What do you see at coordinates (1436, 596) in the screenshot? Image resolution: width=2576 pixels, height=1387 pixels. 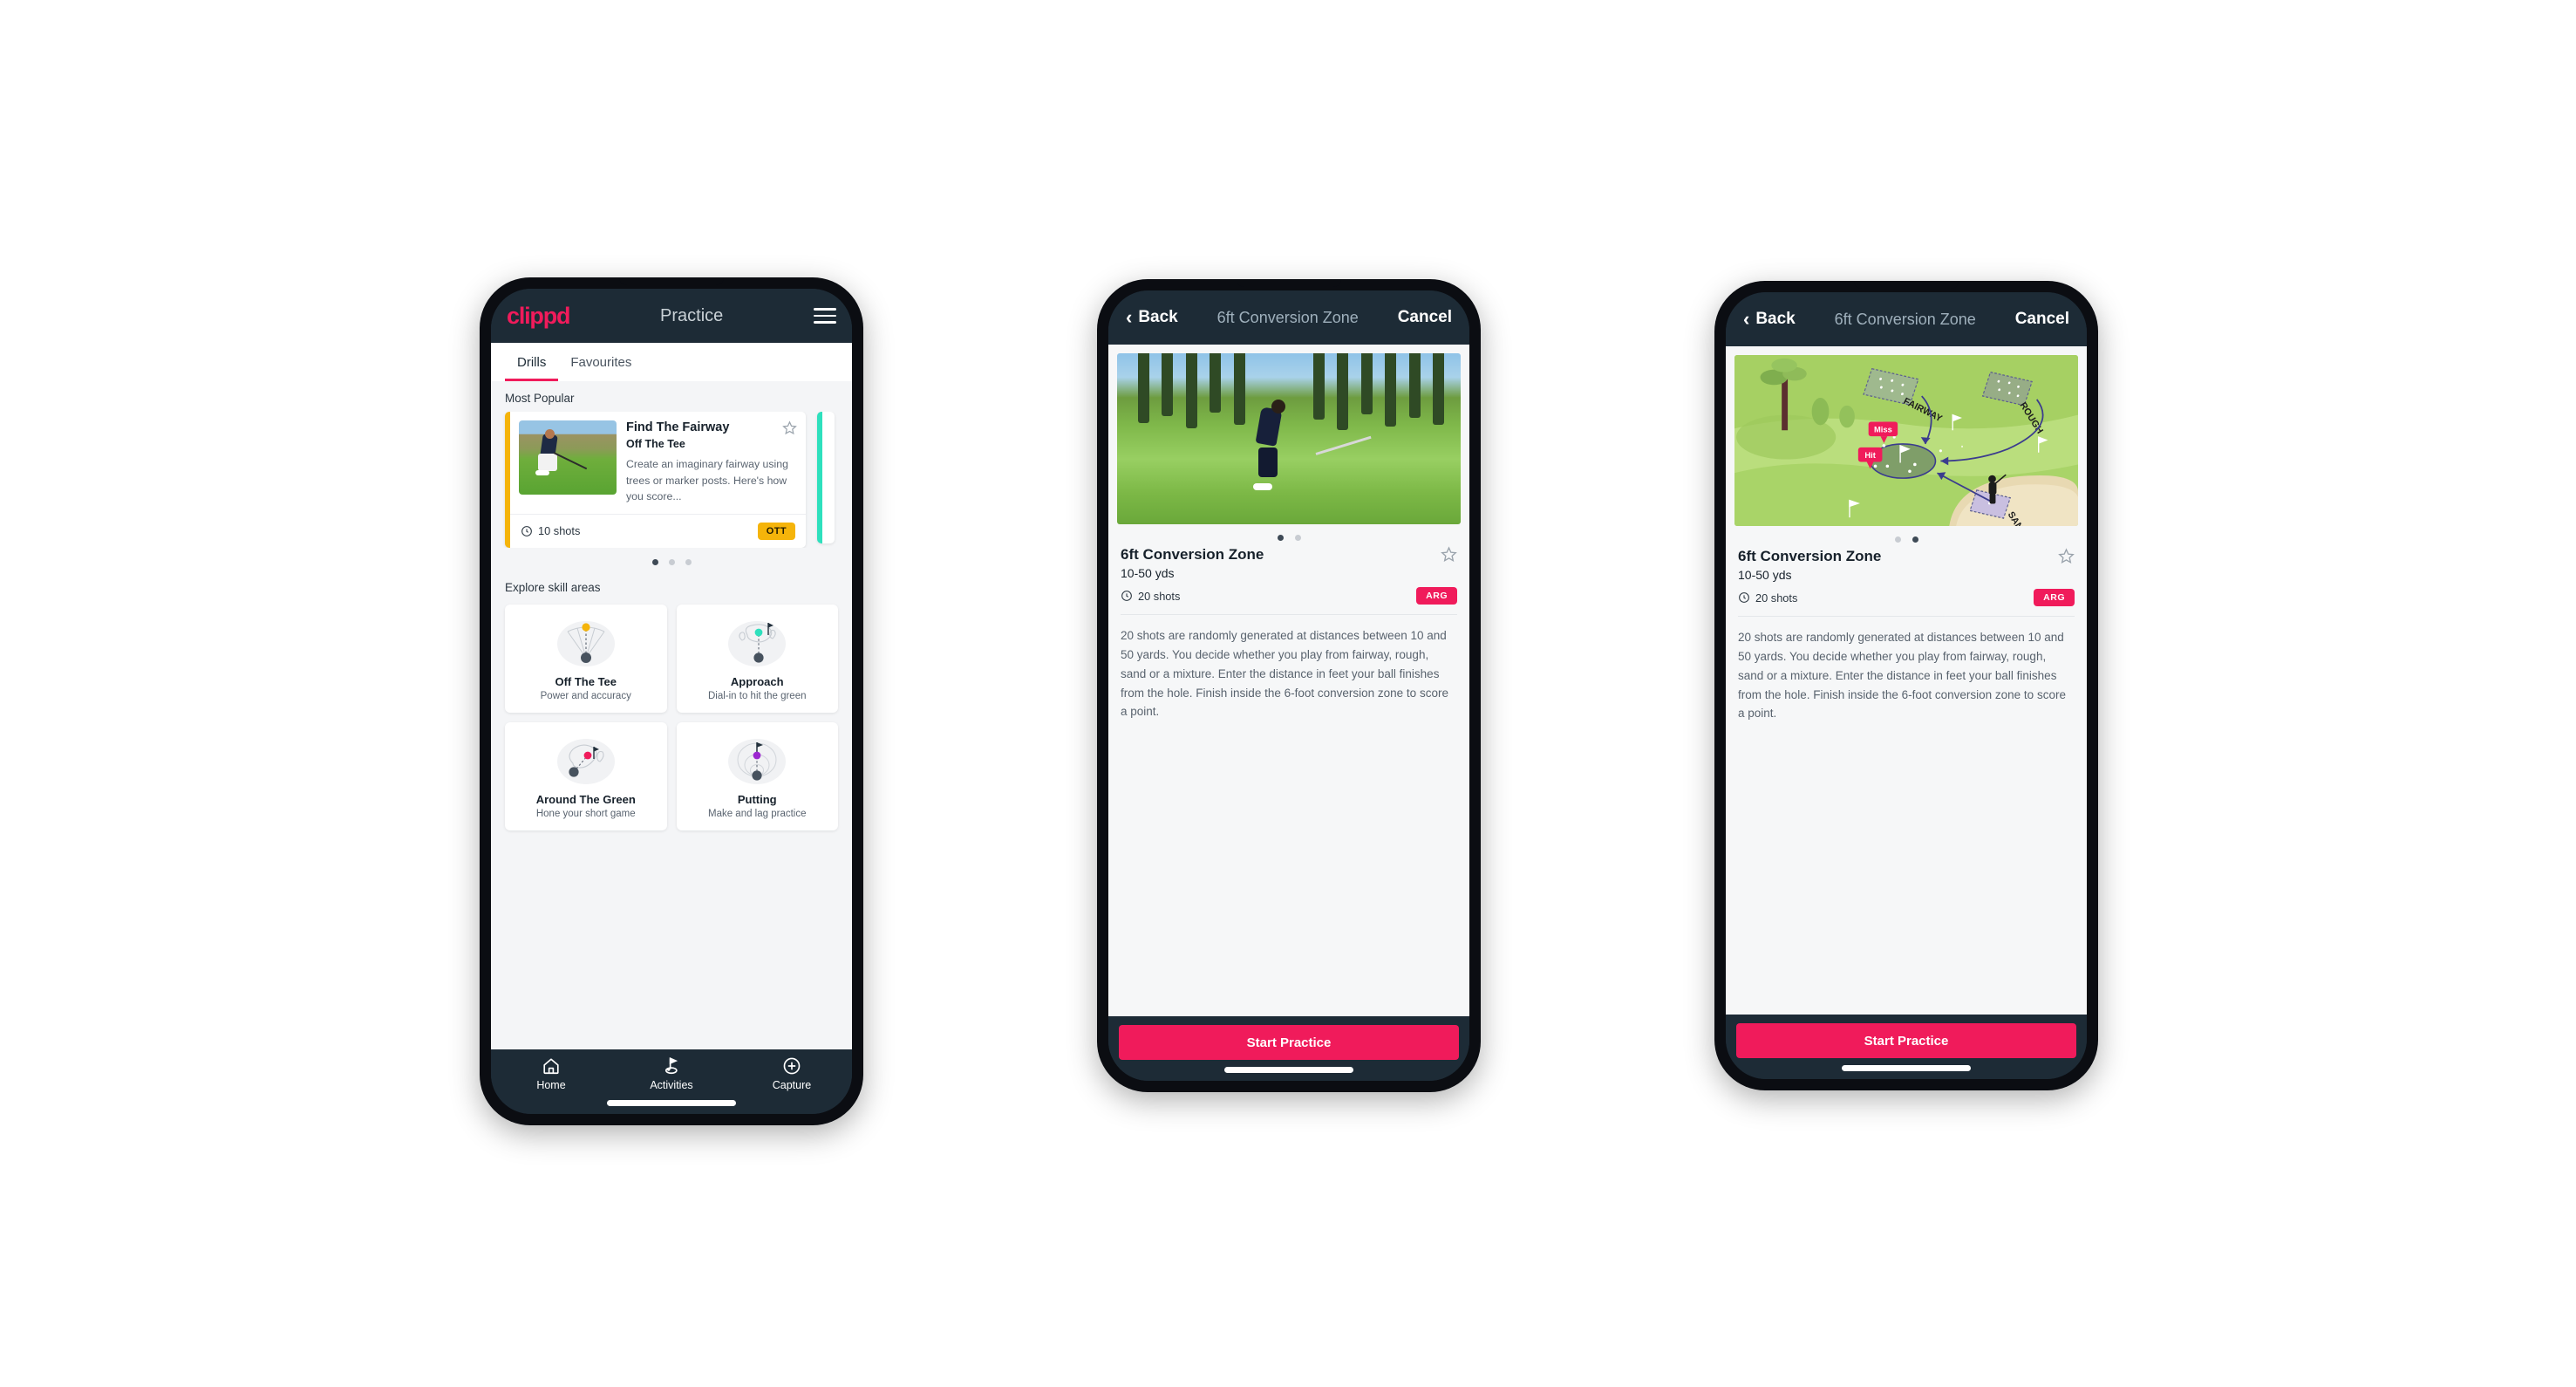 I see `skill-badge-arg: ARG` at bounding box center [1436, 596].